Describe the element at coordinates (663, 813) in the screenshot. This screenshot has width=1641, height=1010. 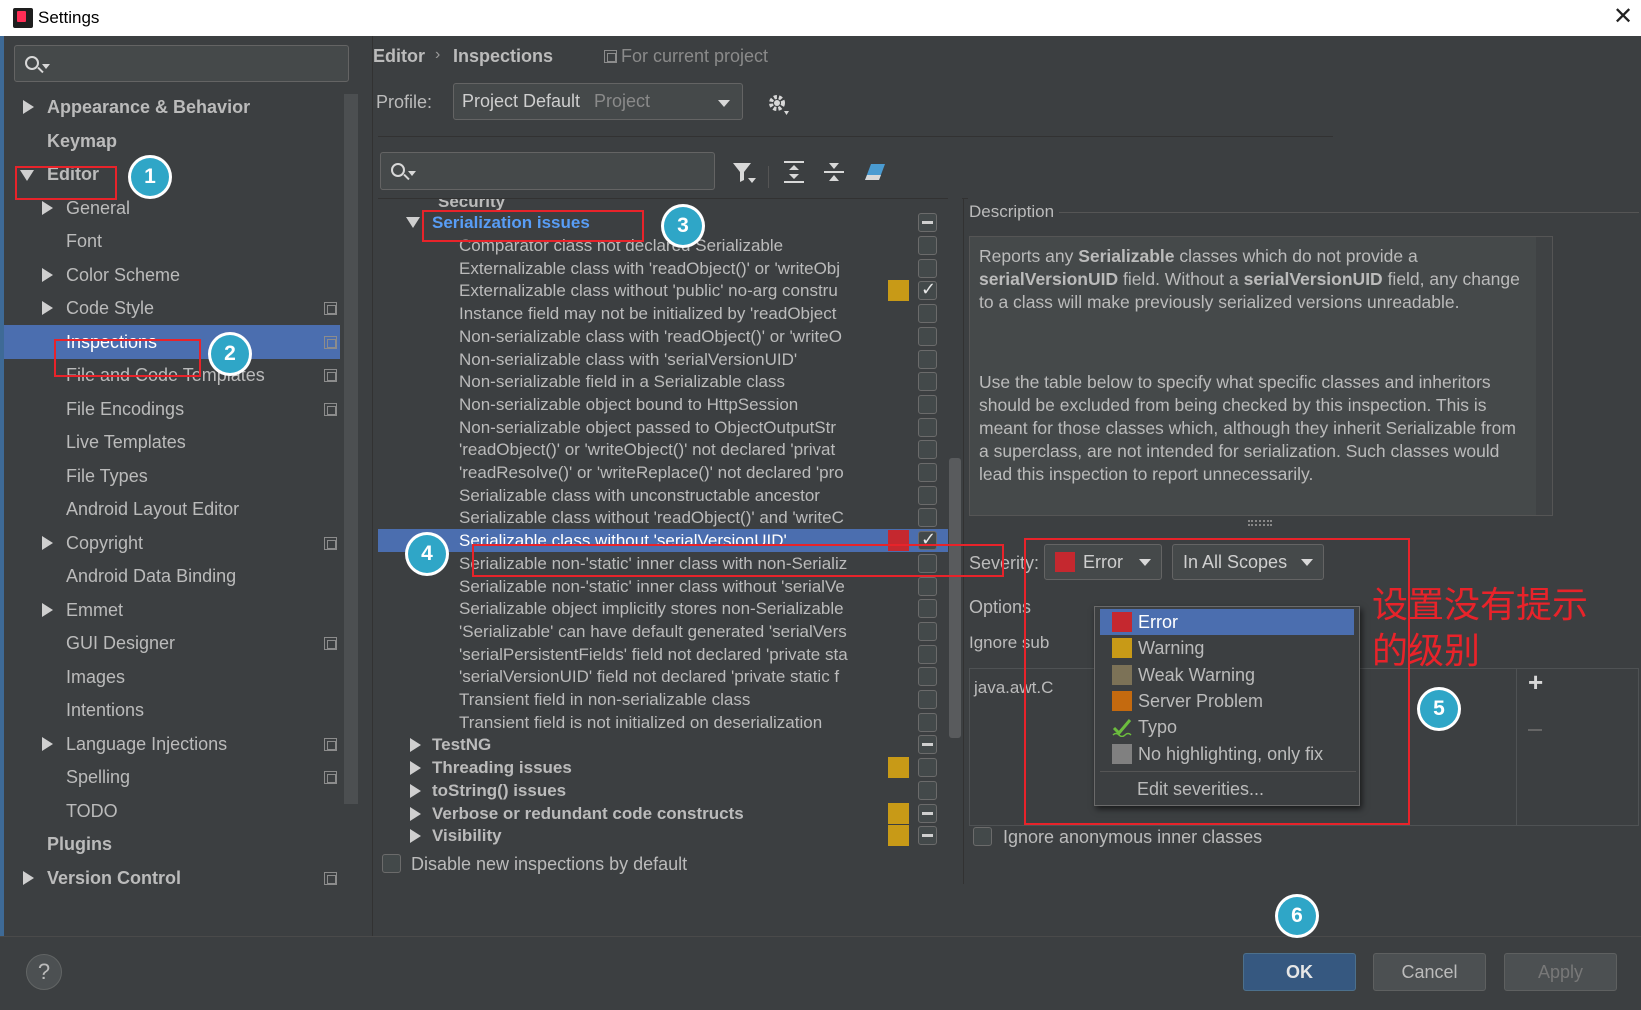
I see `inspection-group: Verbose or redundant code constructs` at that location.